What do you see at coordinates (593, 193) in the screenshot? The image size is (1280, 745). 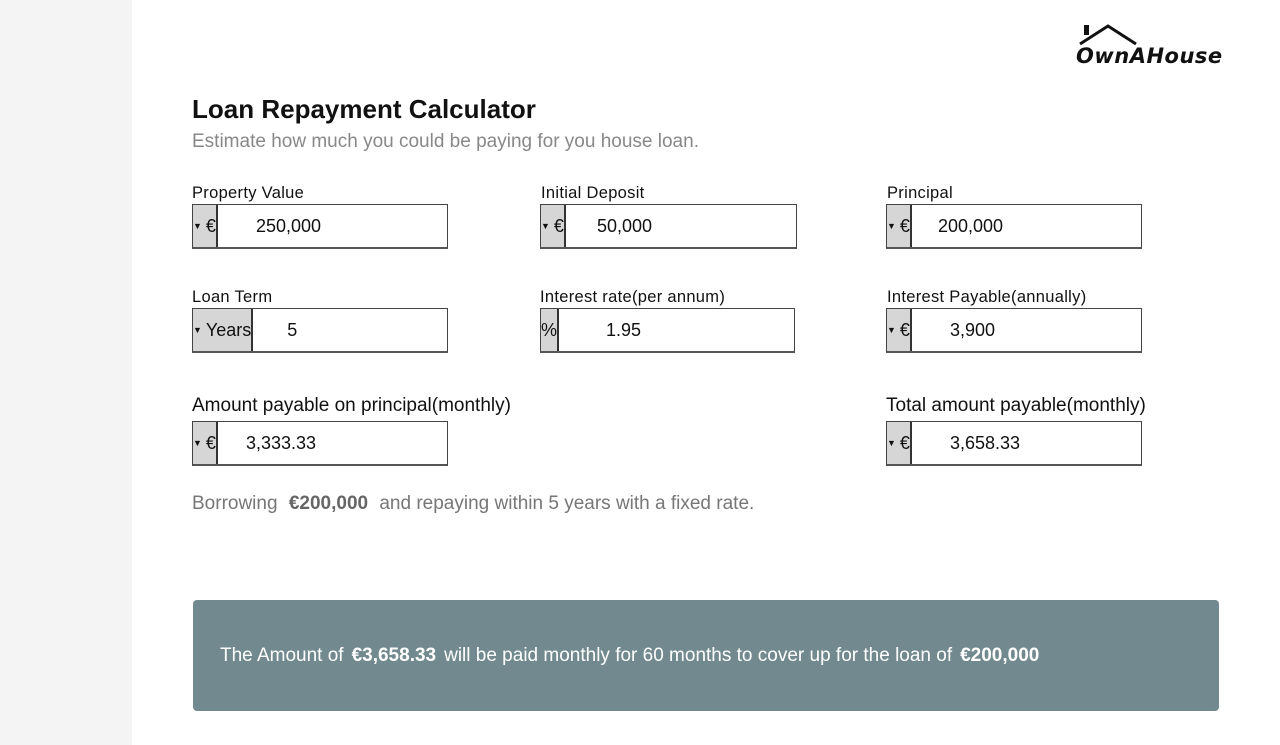 I see `initial-deposit-label: Initial Deposit` at bounding box center [593, 193].